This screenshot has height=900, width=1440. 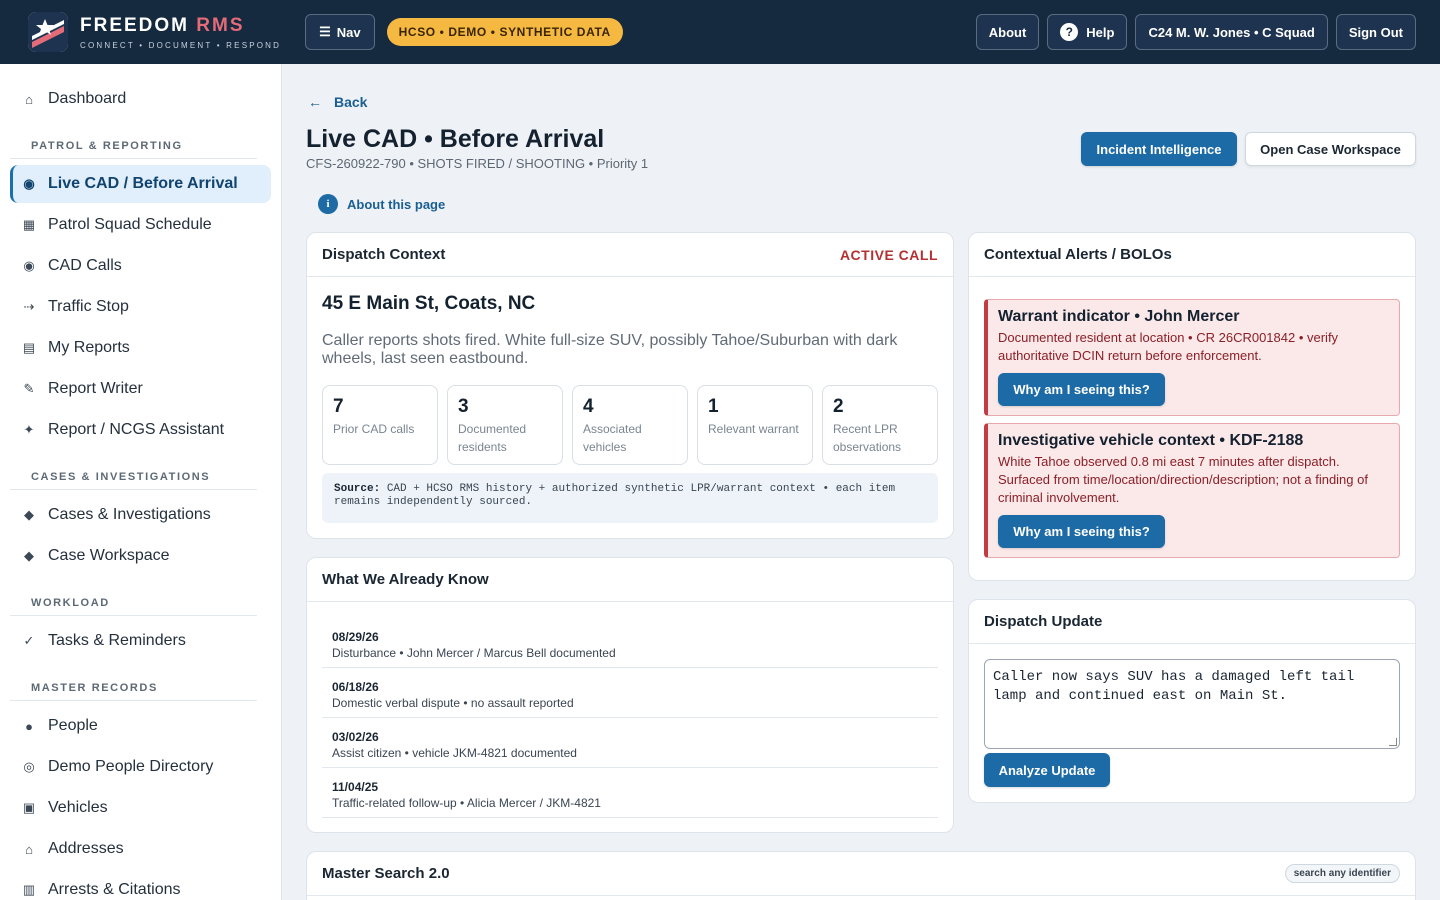 I want to click on incident-address: 45 E Main St, Coats, NC, so click(x=429, y=303).